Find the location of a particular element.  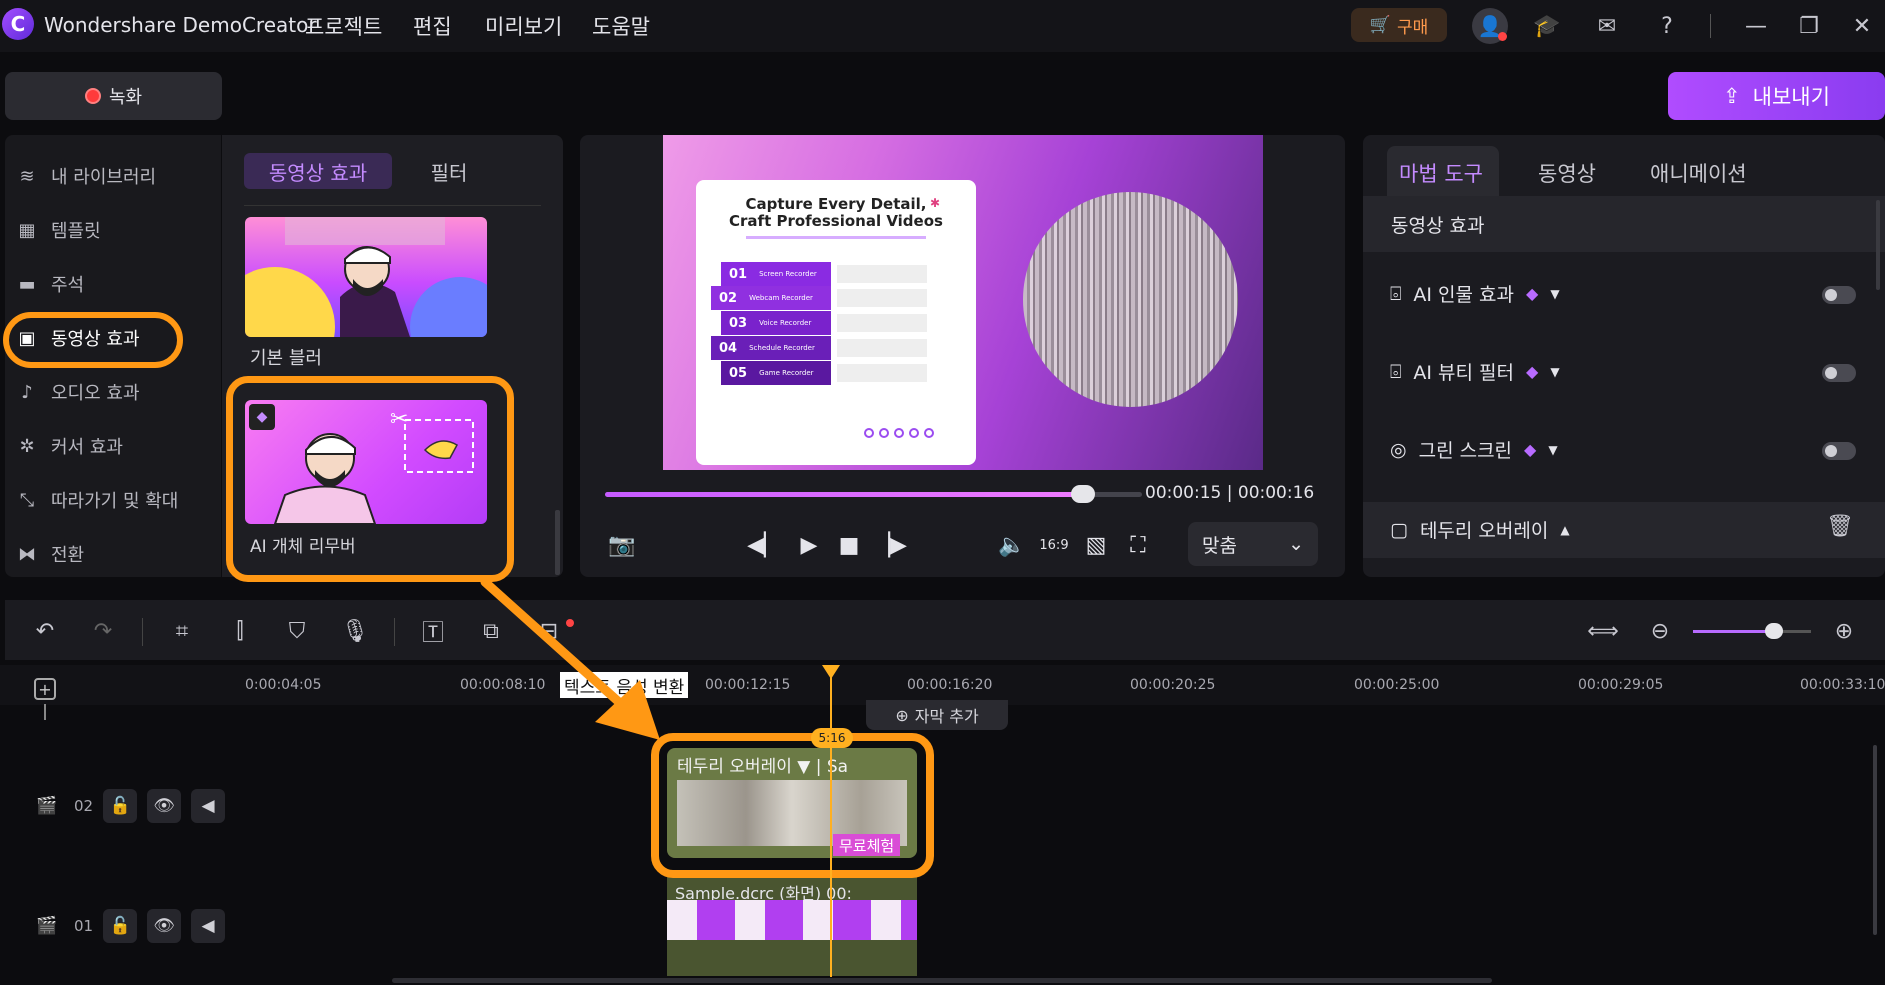

stop-icon: ■ is located at coordinates (849, 545).